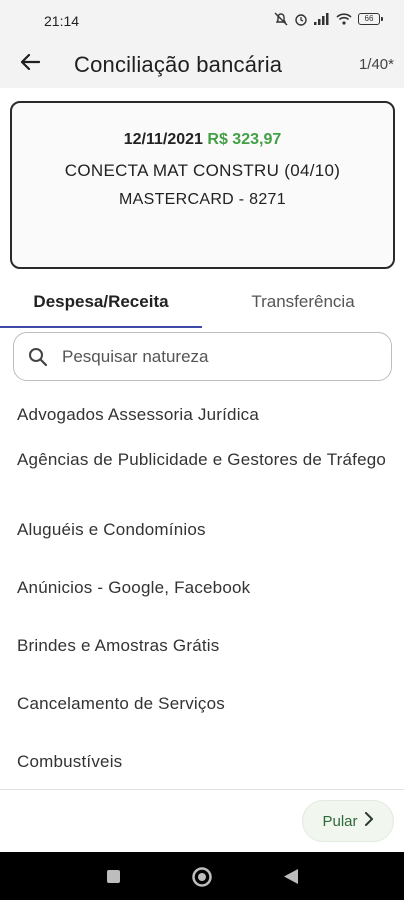 The width and height of the screenshot is (404, 900). I want to click on do-not-disturb-icon, so click(281, 19).